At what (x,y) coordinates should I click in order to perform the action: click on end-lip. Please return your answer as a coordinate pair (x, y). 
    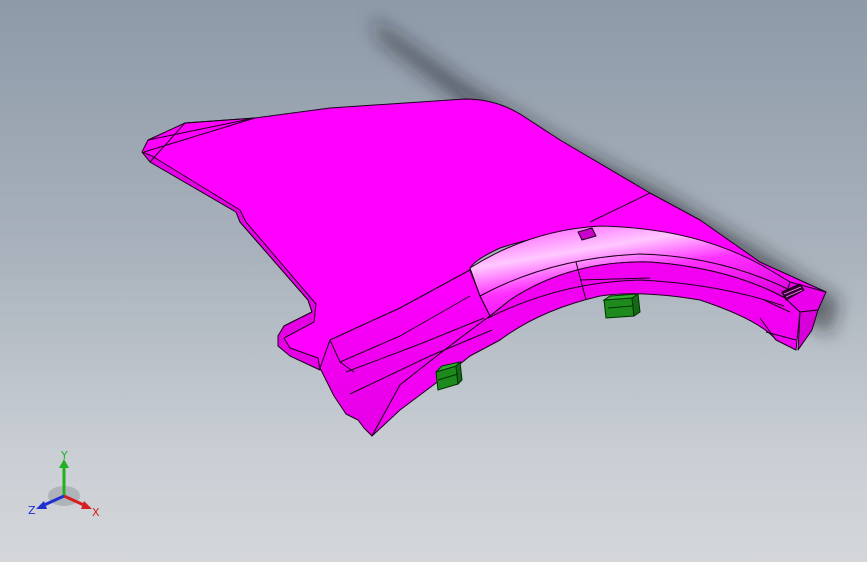
    Looking at the image, I should click on (808, 330).